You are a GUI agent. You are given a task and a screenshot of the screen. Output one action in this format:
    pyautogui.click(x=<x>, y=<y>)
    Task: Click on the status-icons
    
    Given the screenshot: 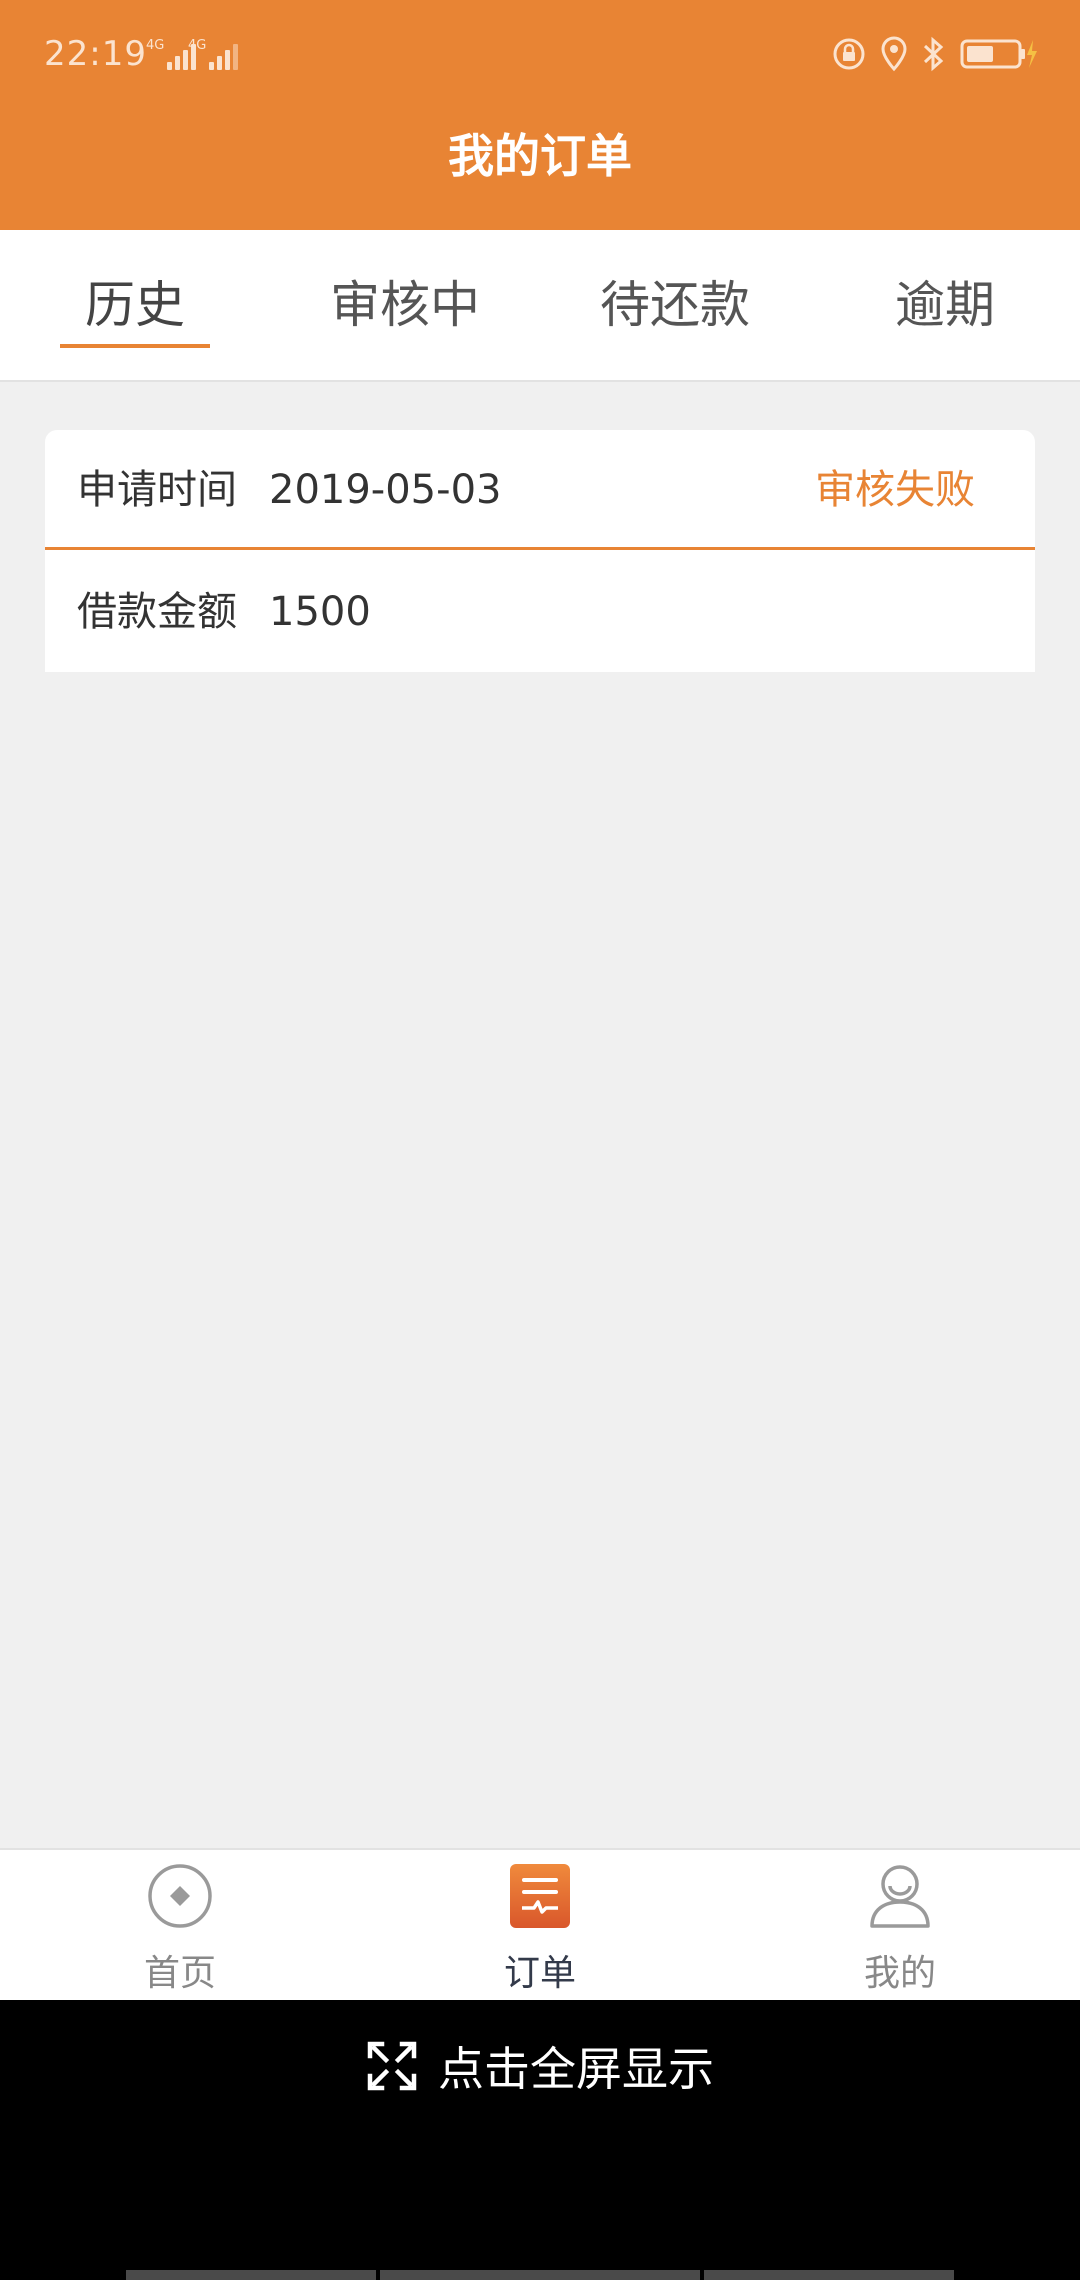 What is the action you would take?
    pyautogui.click(x=935, y=54)
    